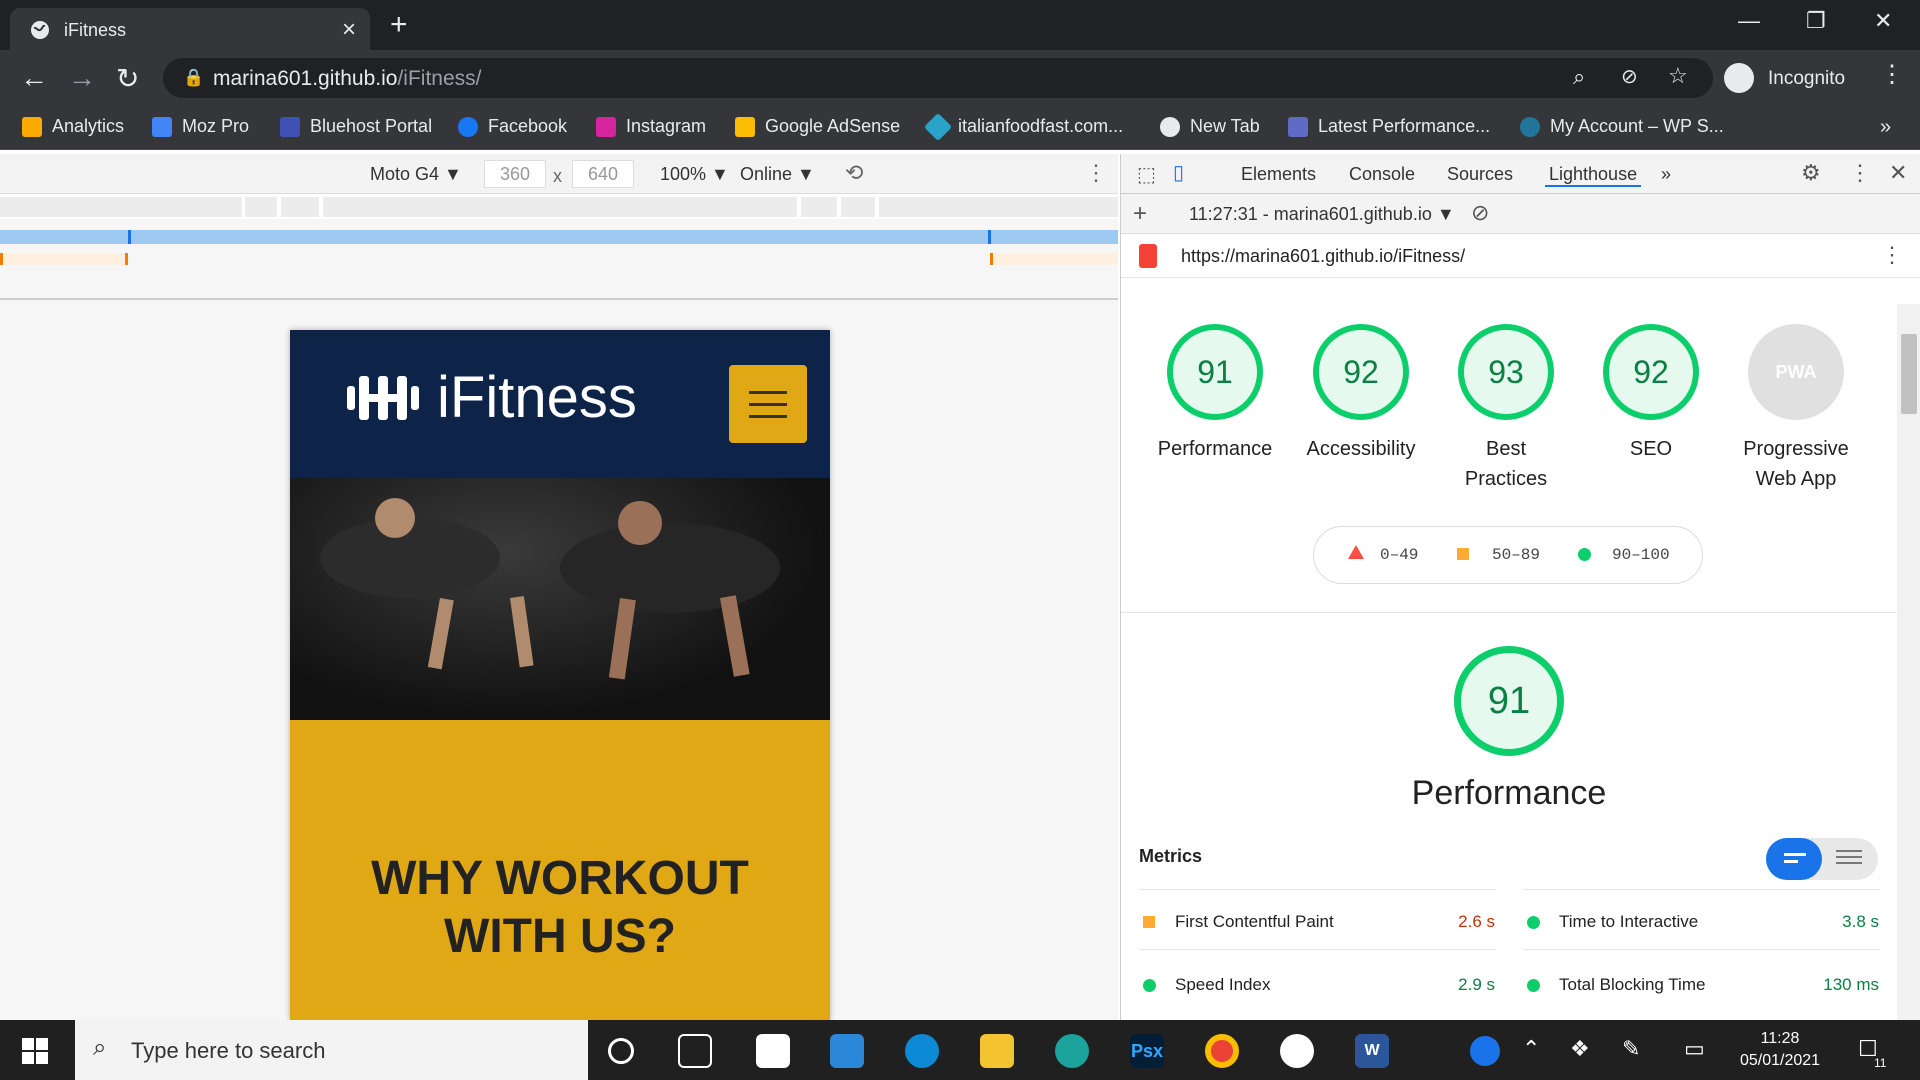 The width and height of the screenshot is (1920, 1080). I want to click on pen-icon: ✎, so click(1631, 1049).